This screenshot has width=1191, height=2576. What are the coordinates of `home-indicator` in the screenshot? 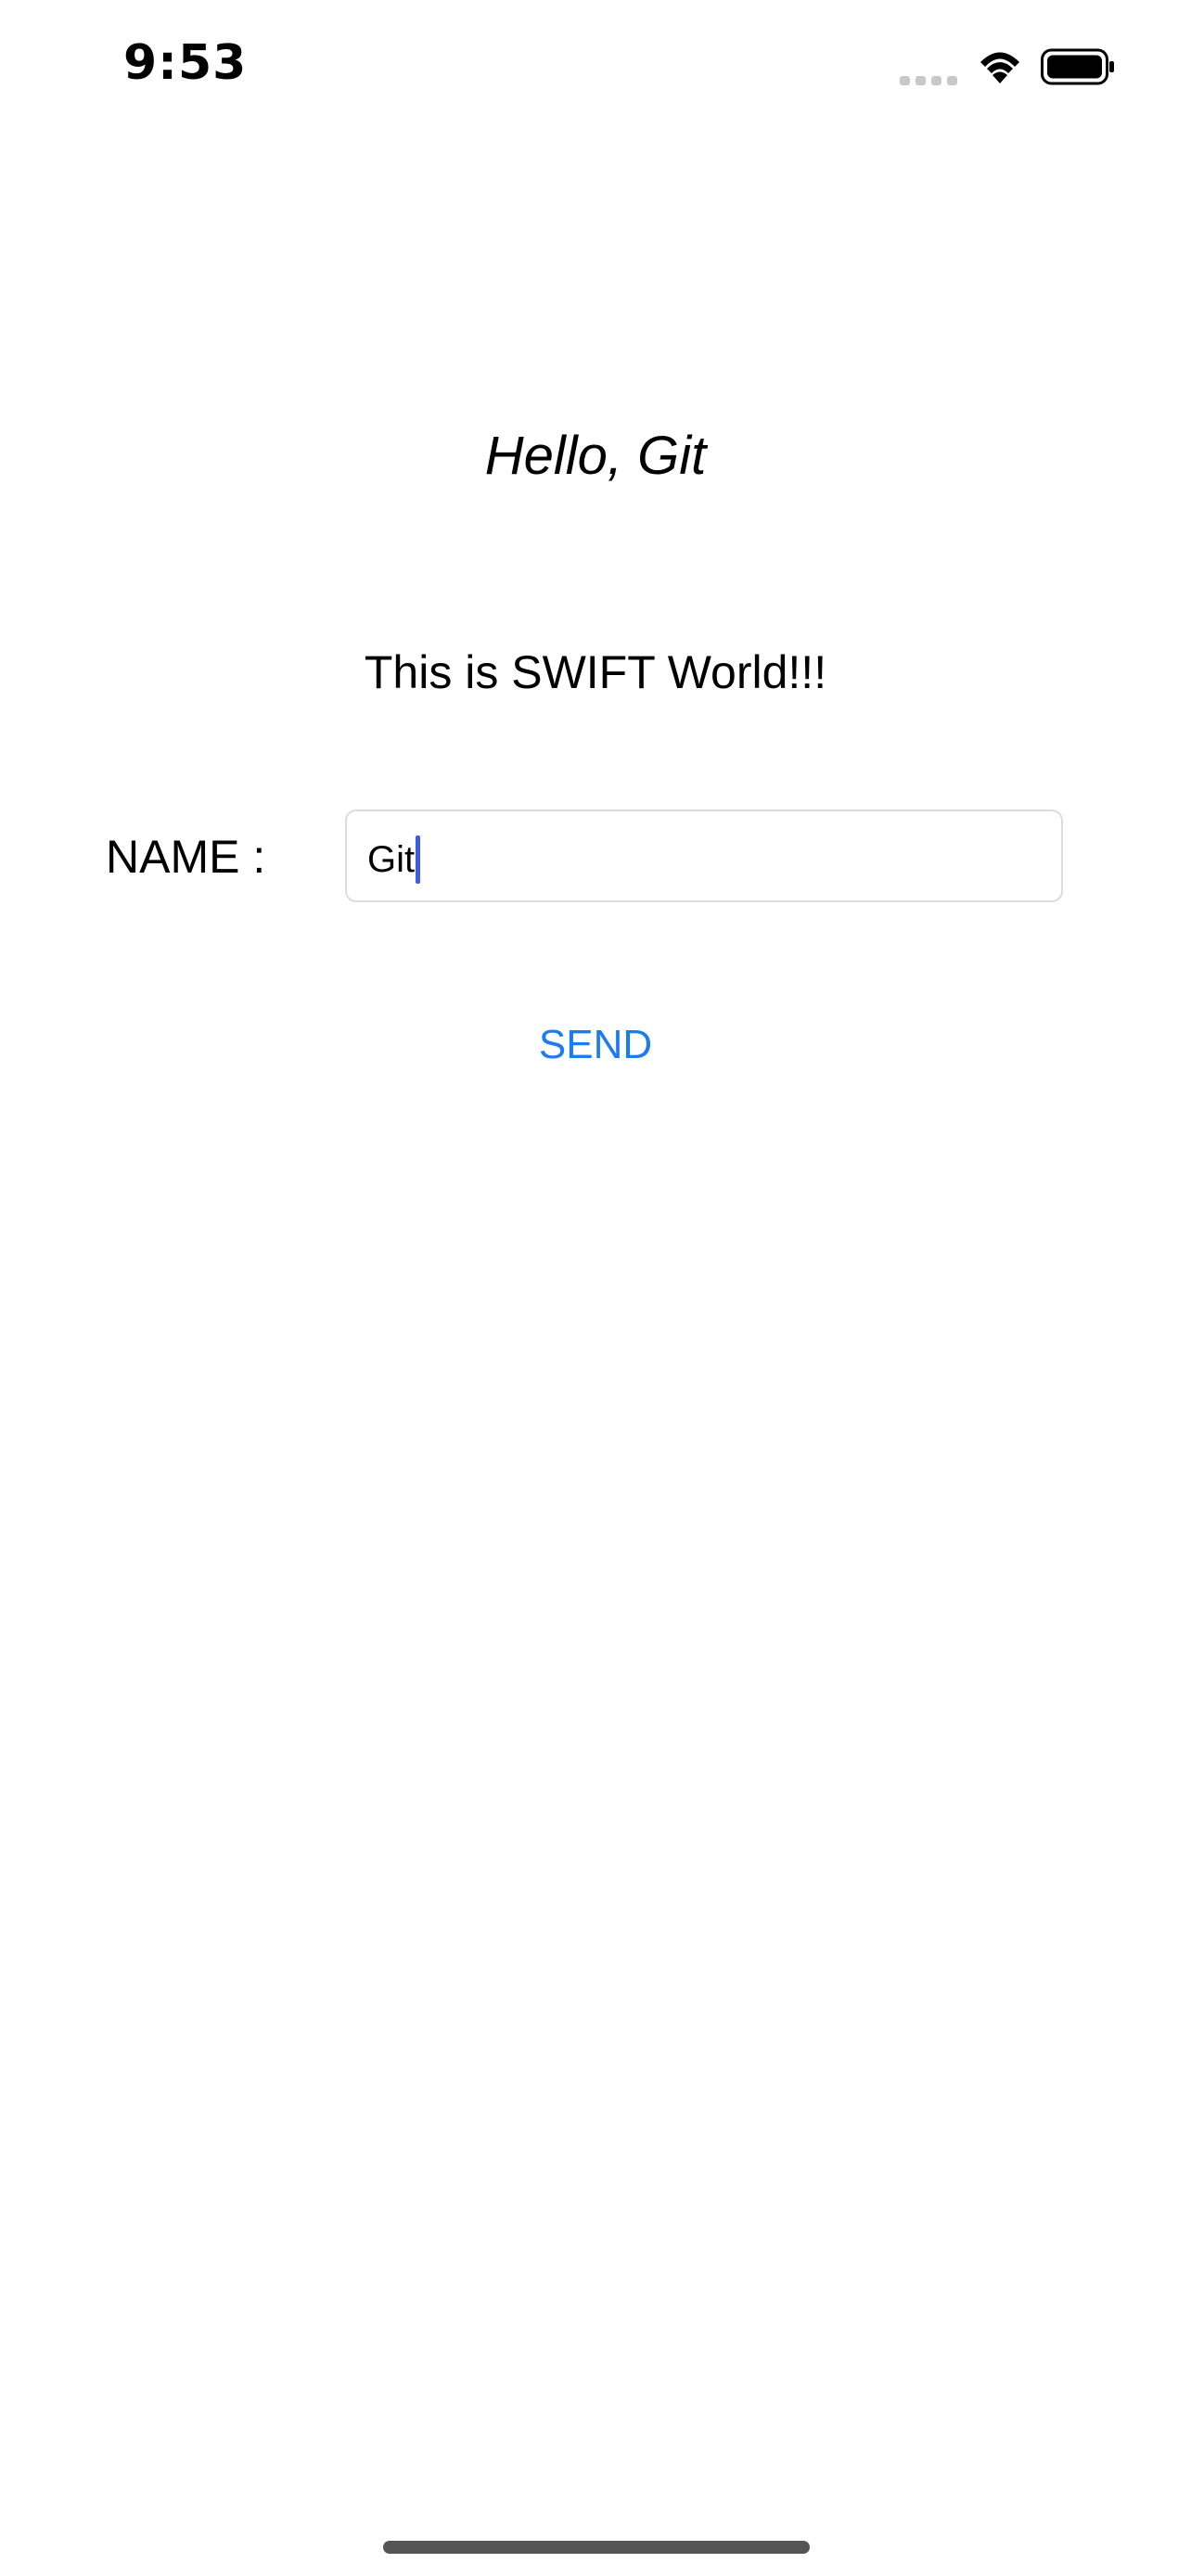 It's located at (597, 2547).